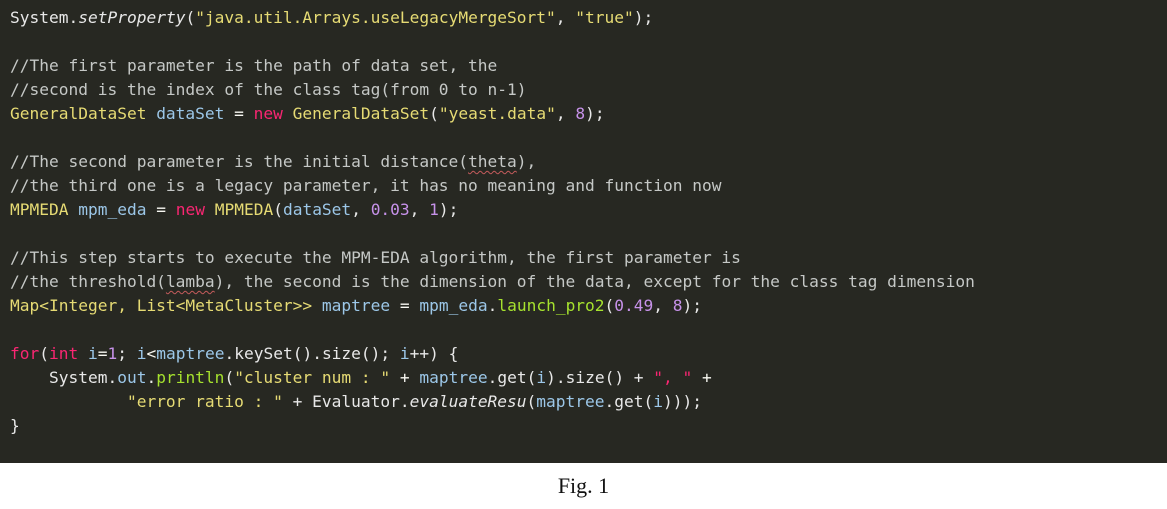 Image resolution: width=1167 pixels, height=509 pixels. What do you see at coordinates (151, 353) in the screenshot?
I see `code-token: <` at bounding box center [151, 353].